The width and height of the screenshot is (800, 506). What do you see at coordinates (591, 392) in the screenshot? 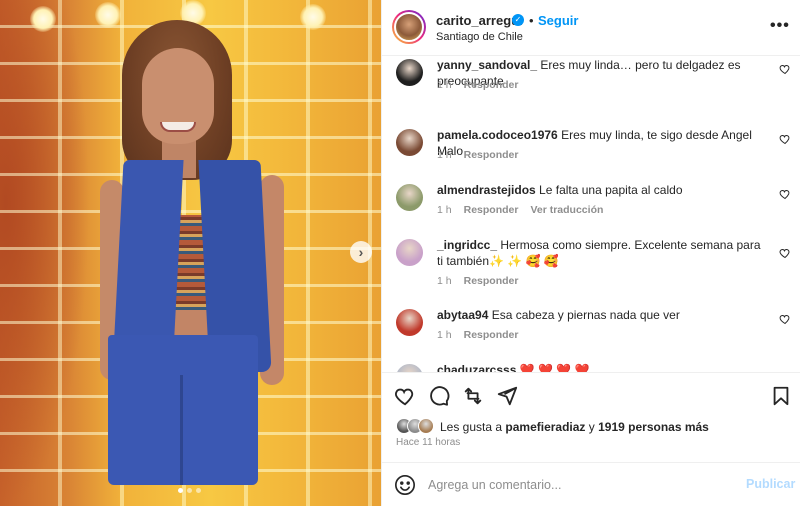
I see `post-actions-bar` at bounding box center [591, 392].